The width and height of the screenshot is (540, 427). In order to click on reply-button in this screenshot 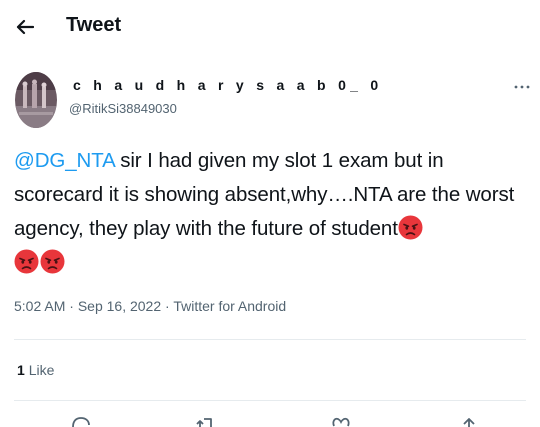, I will do `click(81, 421)`.